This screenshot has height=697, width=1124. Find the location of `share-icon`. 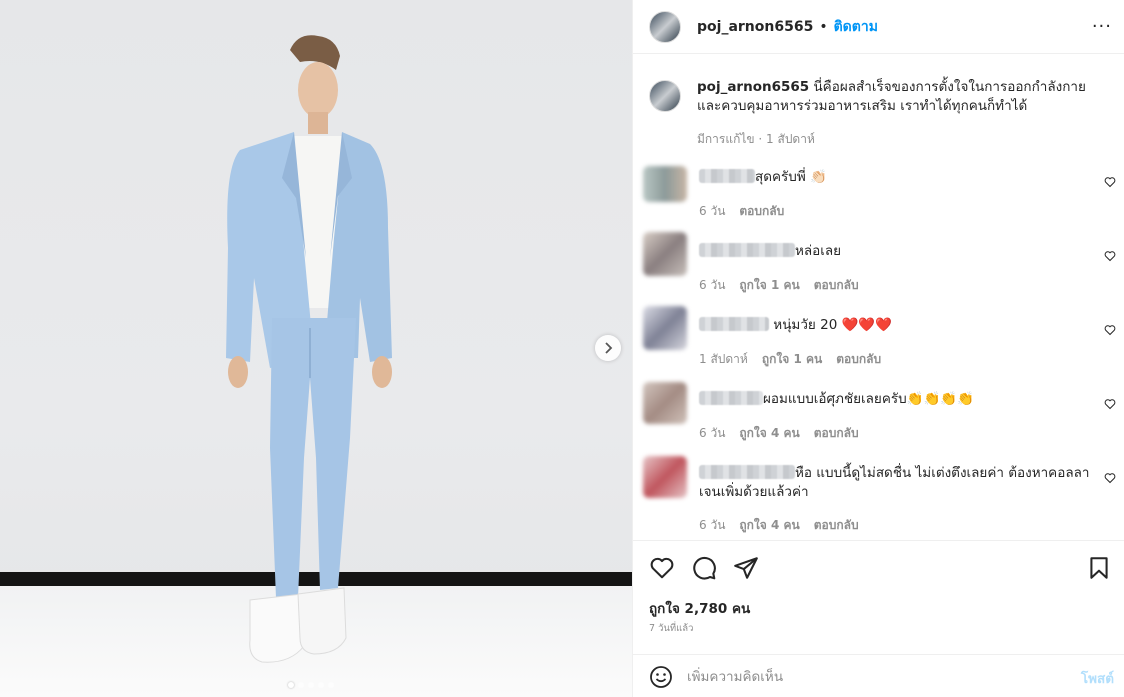

share-icon is located at coordinates (746, 568).